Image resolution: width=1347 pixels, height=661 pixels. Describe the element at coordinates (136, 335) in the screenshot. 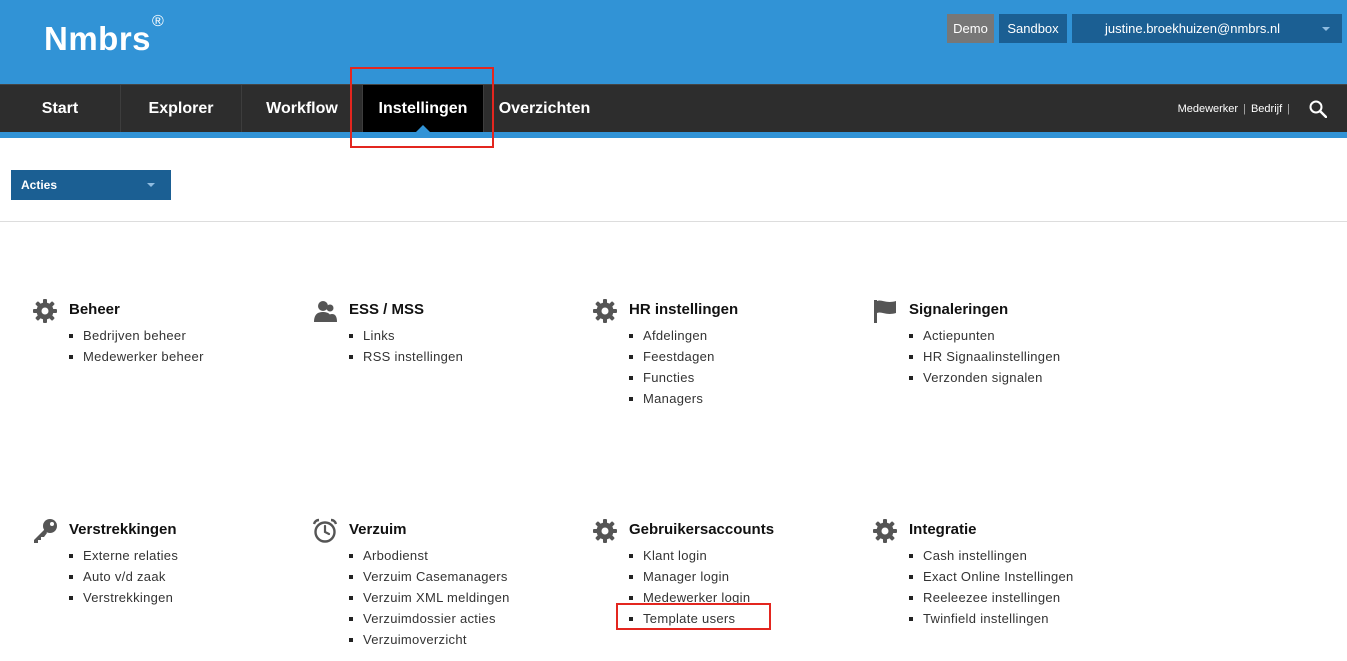

I see `link-bedrijven-beheer: Bedrijven beheer` at that location.